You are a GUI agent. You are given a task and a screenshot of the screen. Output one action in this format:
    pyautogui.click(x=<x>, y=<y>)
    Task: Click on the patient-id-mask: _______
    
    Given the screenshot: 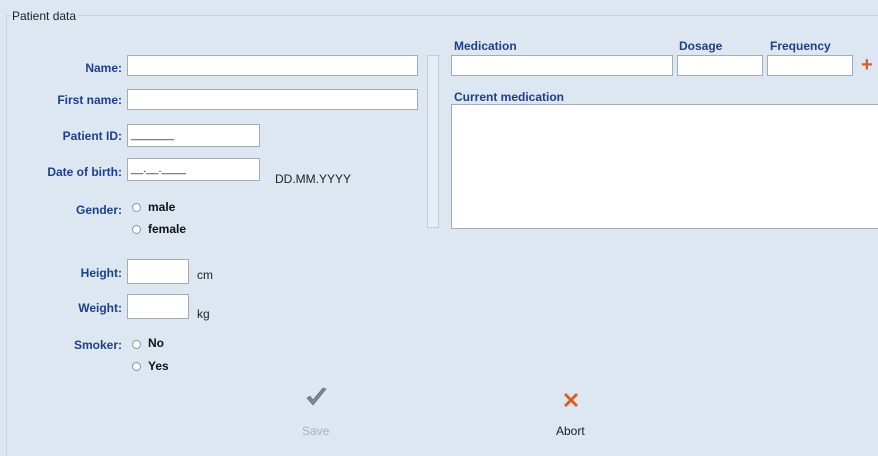 What is the action you would take?
    pyautogui.click(x=152, y=135)
    